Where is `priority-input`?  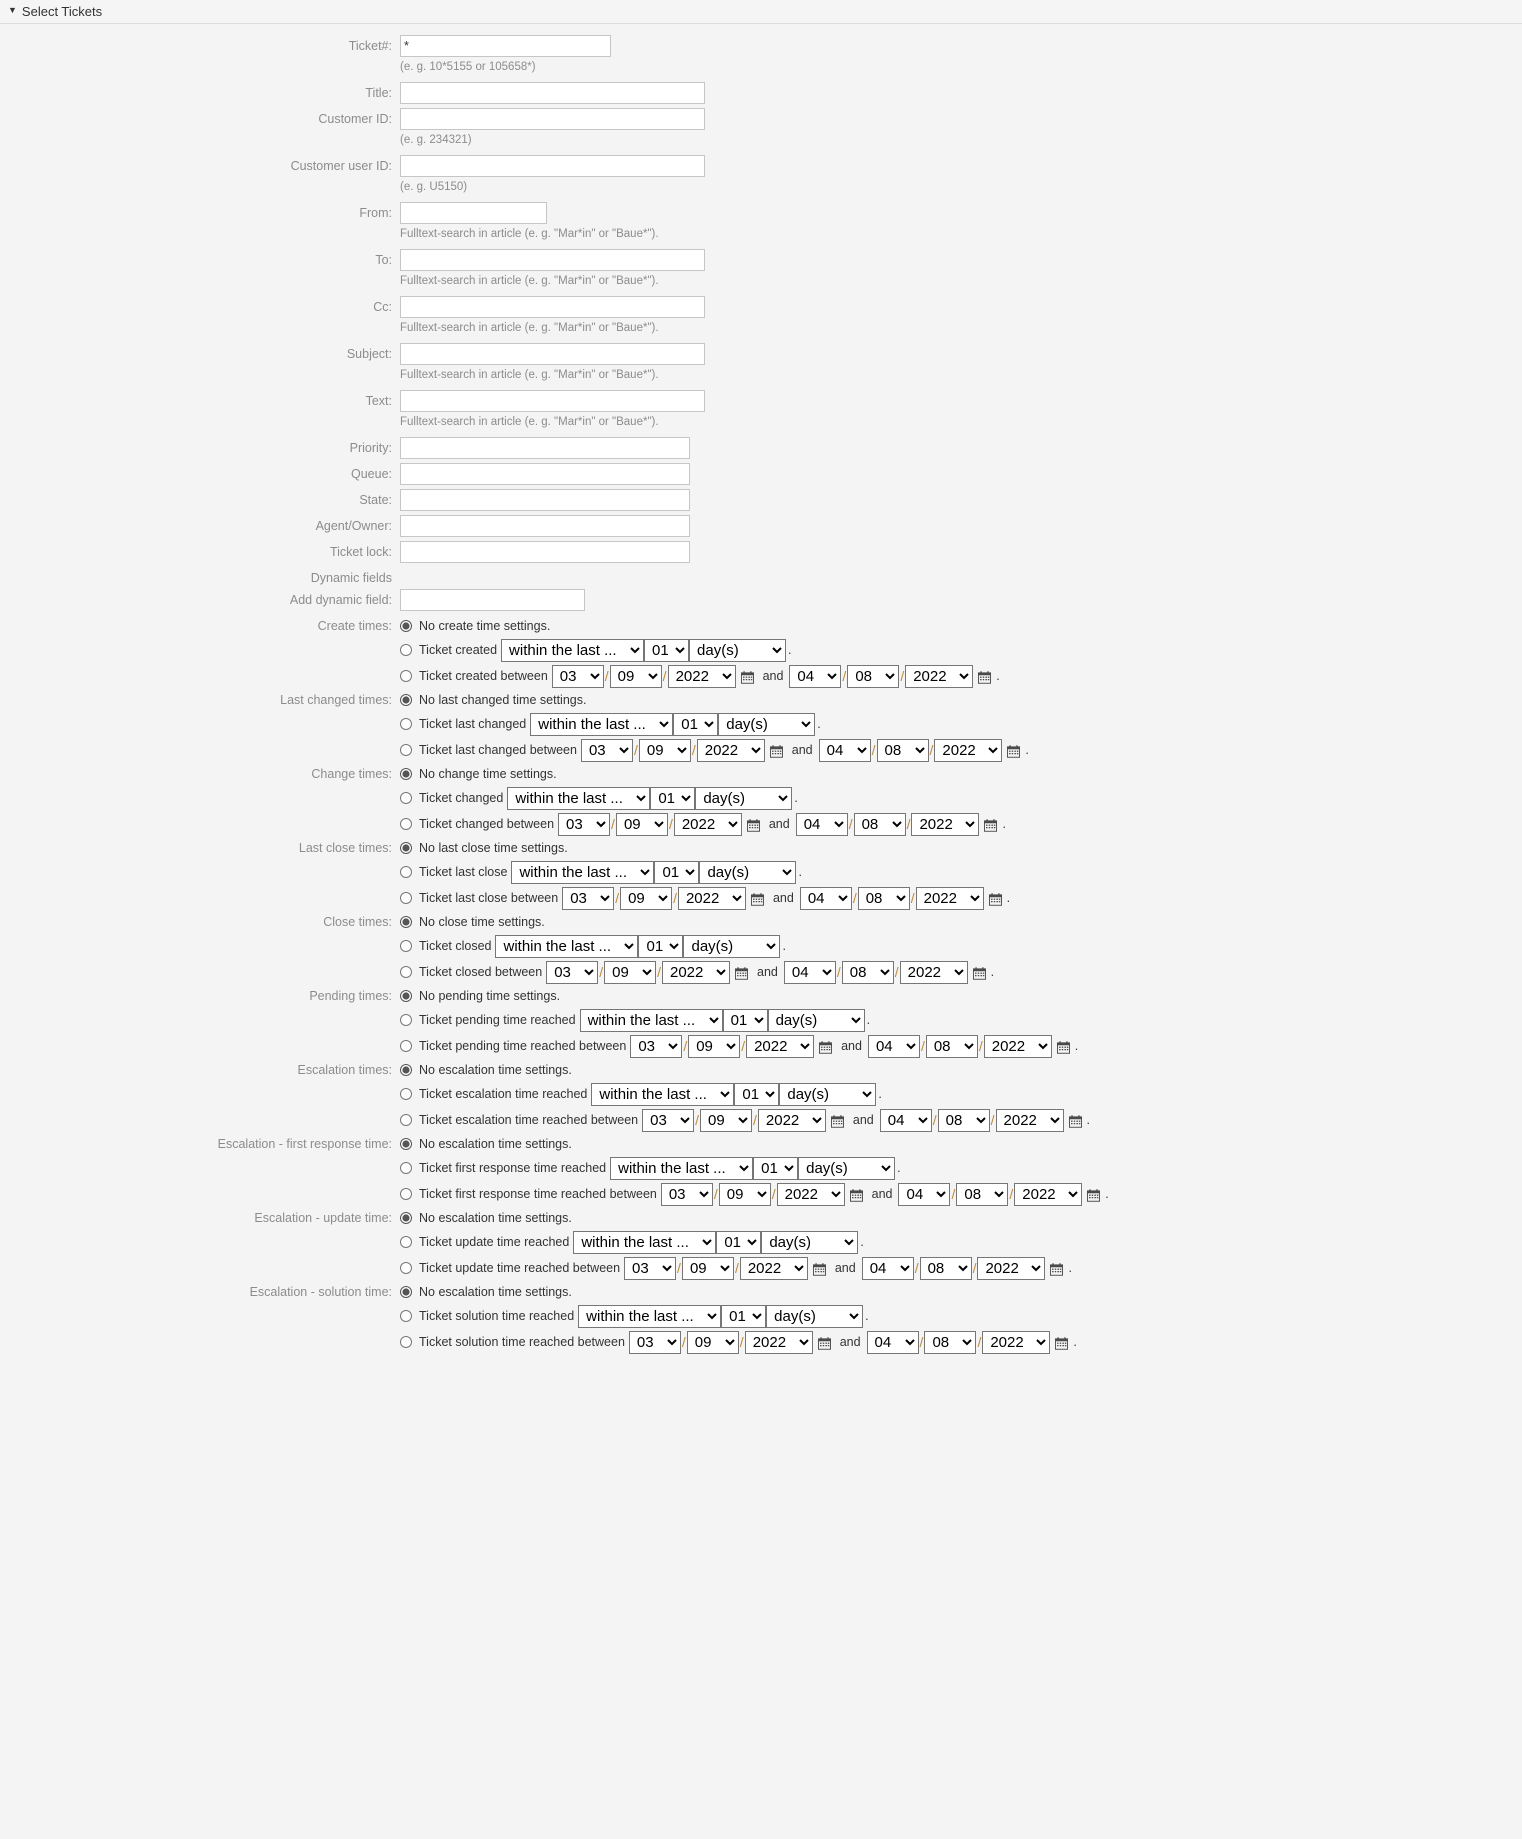 priority-input is located at coordinates (545, 448).